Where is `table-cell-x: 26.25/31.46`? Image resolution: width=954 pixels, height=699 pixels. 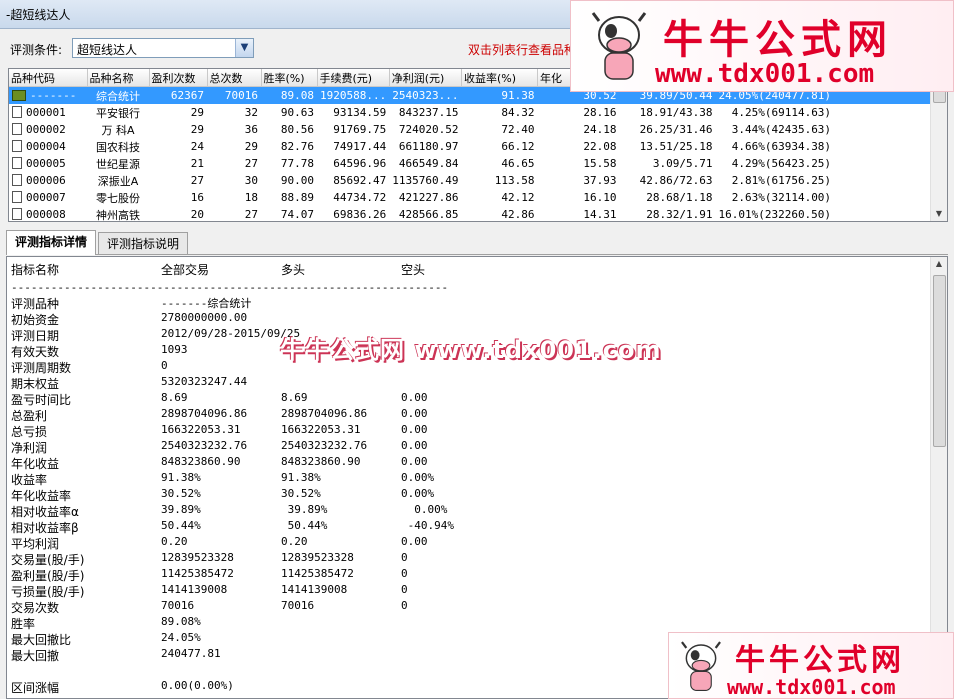
table-cell-x: 26.25/31.46 is located at coordinates (676, 129).